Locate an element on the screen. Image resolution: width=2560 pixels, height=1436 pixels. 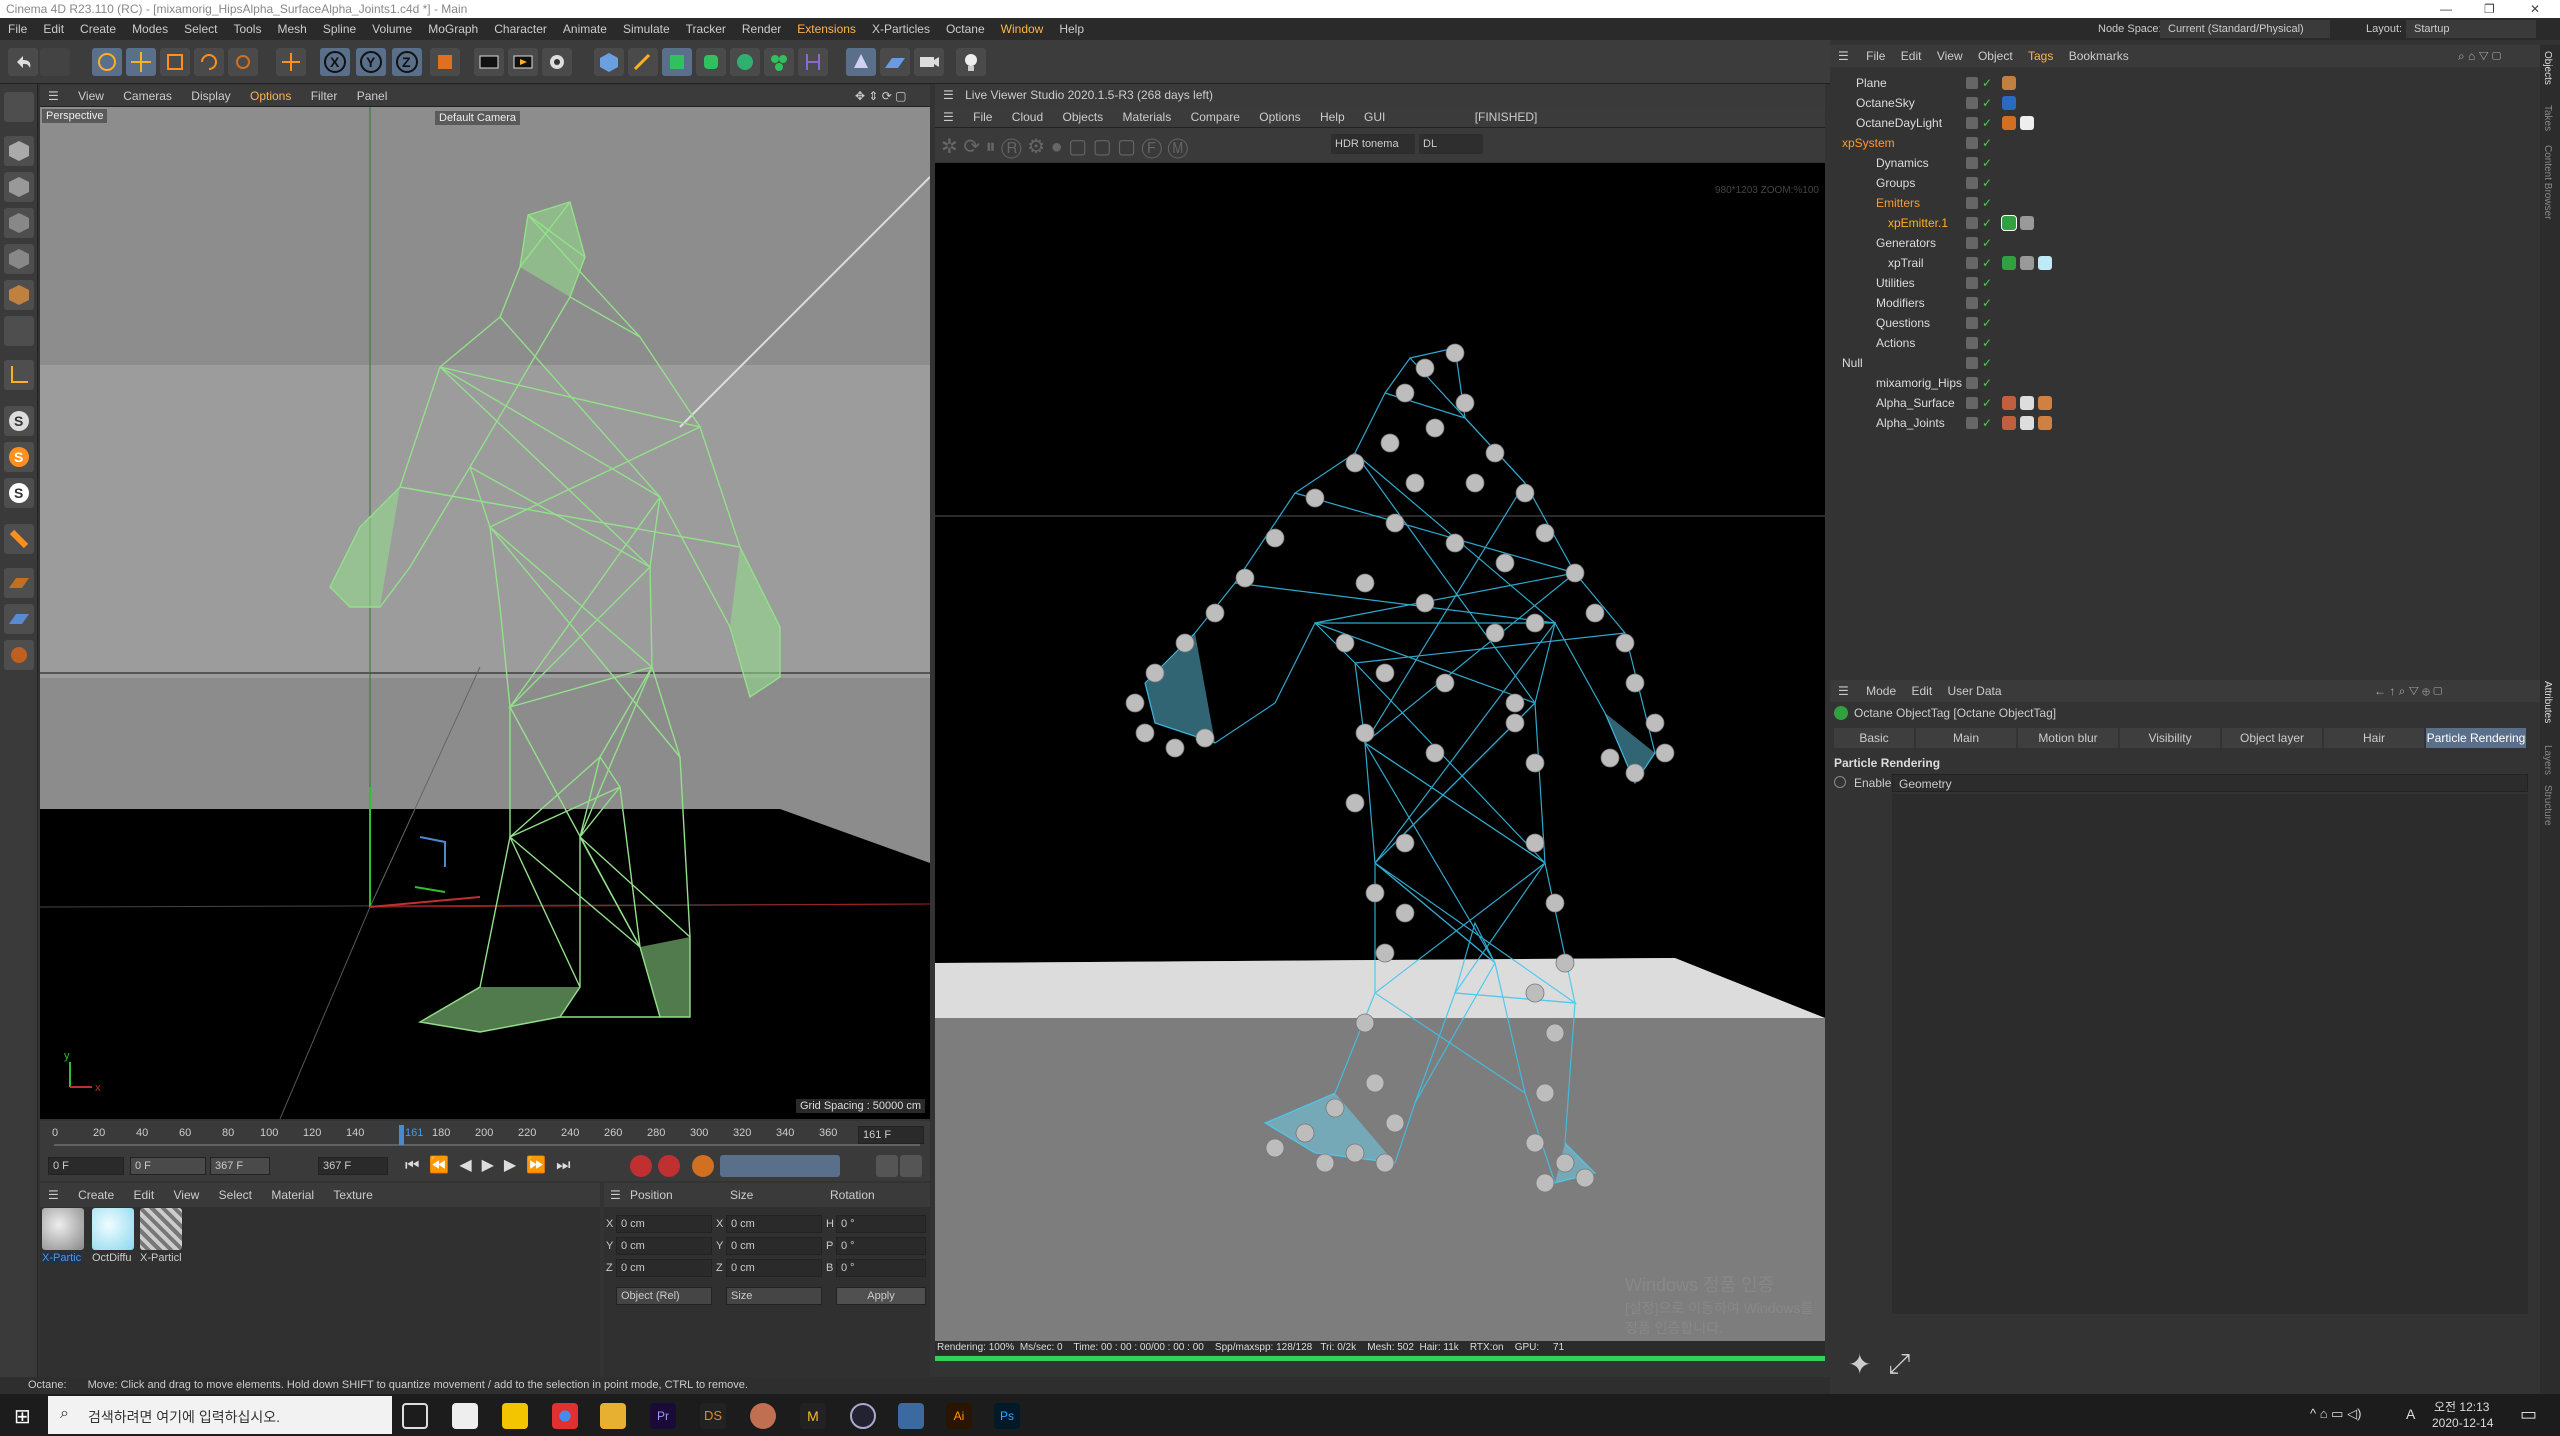
viewport-menu-panel: Panel is located at coordinates (372, 96).